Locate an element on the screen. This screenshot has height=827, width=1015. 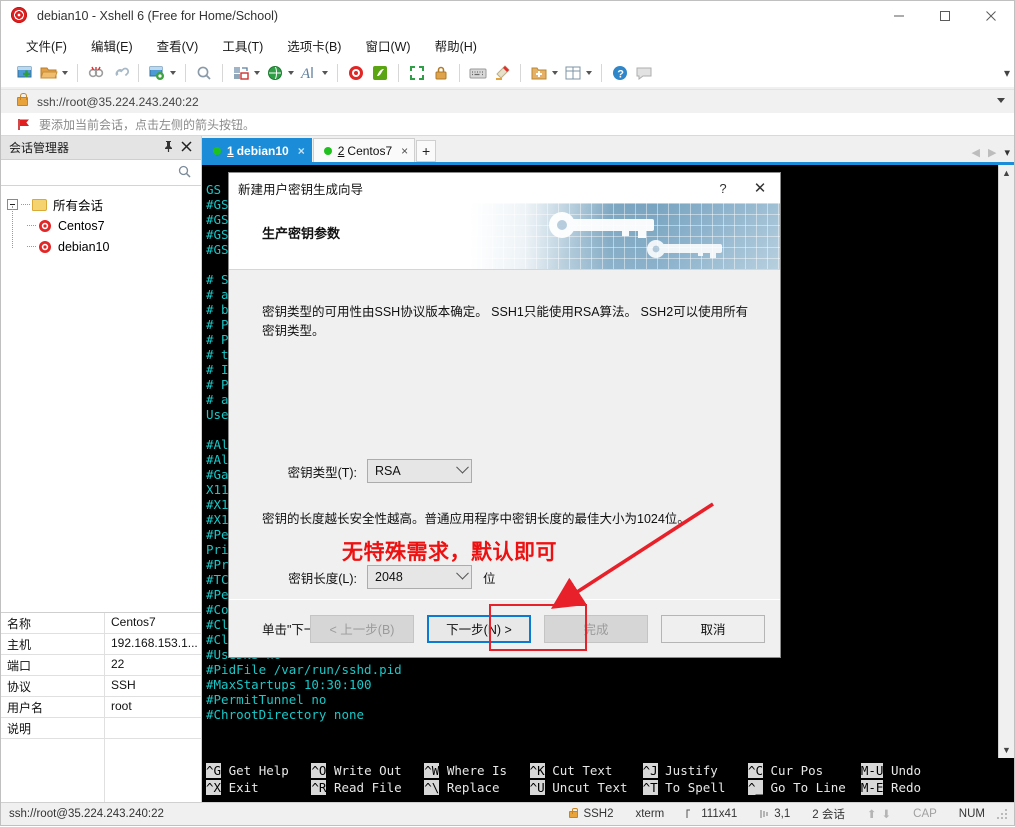
tree-item-label: Centos7 is located at coordinates (81, 225).